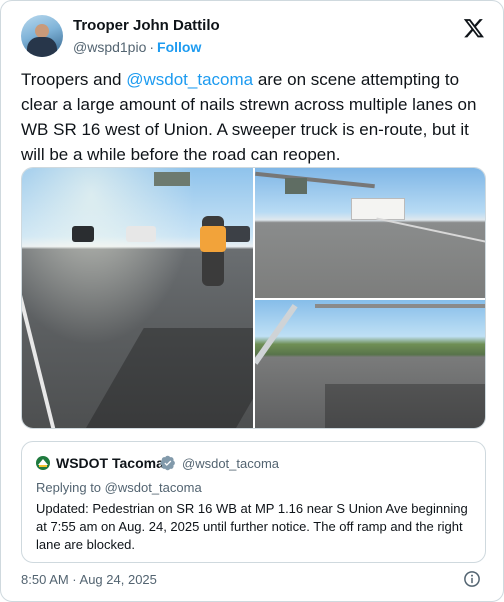 The width and height of the screenshot is (504, 602). I want to click on photo-3-gantry, so click(400, 306).